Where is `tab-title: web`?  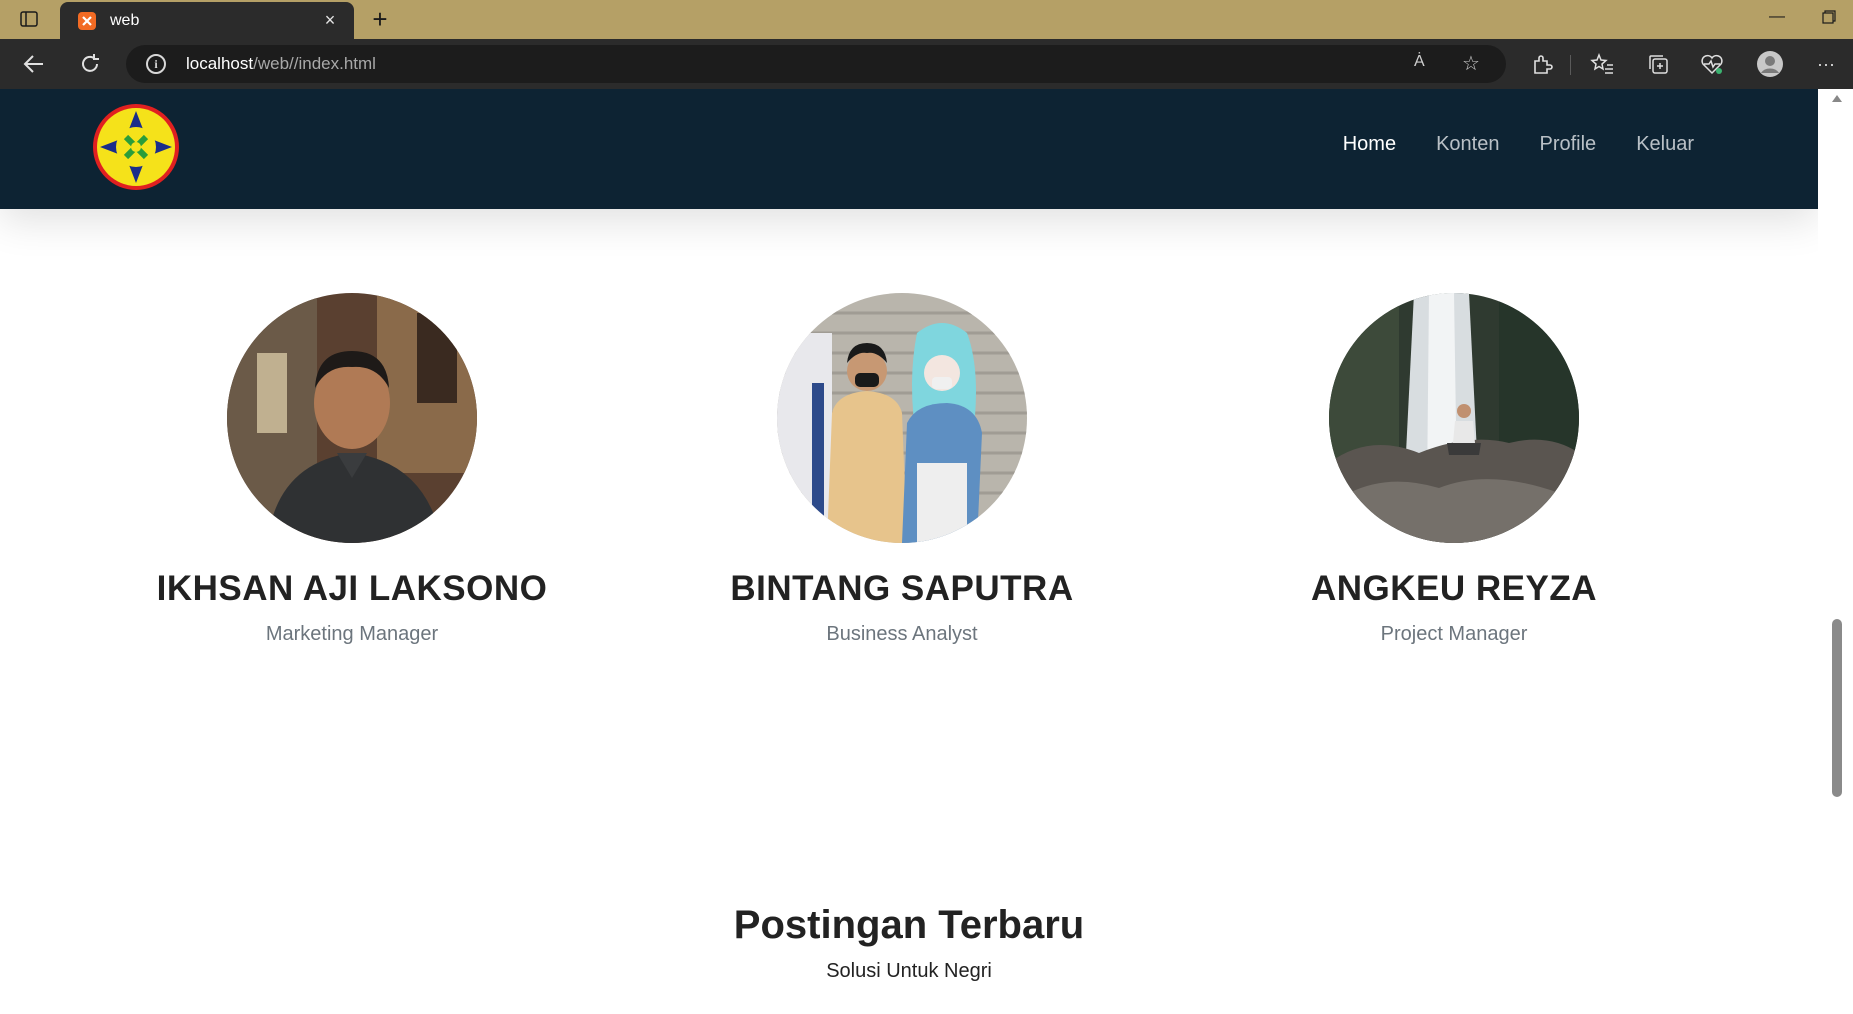
tab-title: web is located at coordinates (125, 20).